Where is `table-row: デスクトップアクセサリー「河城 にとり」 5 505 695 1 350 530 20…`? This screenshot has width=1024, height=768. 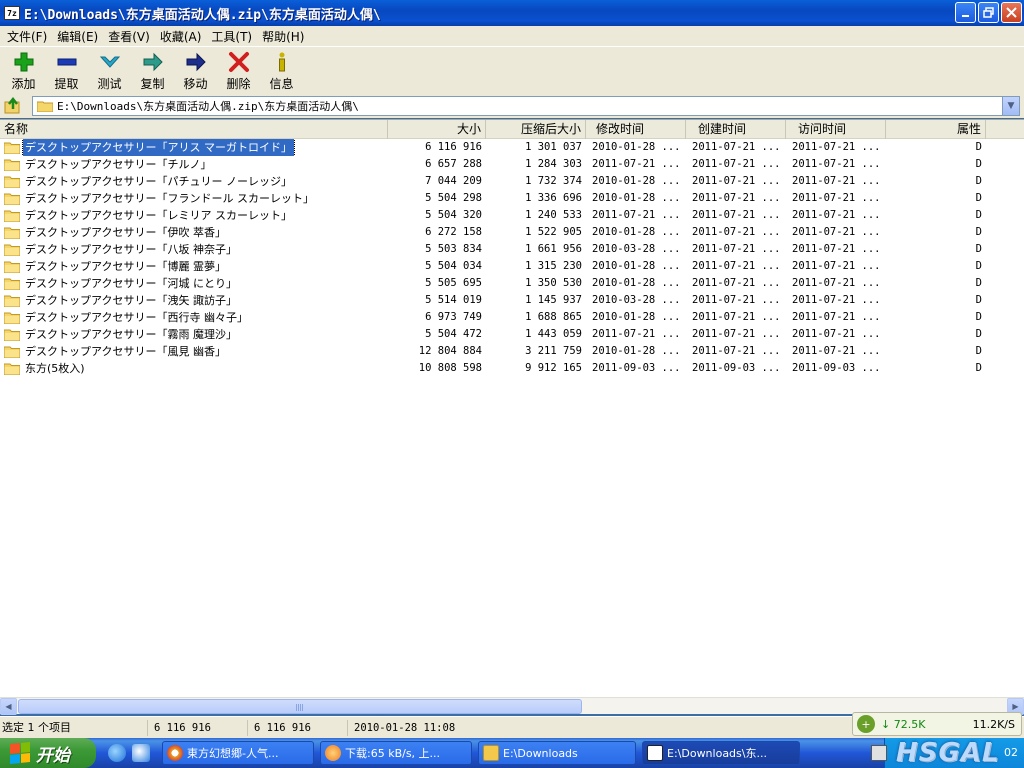
table-row: デスクトップアクセサリー「河城 にとり」 5 505 695 1 350 530 20… is located at coordinates (512, 283).